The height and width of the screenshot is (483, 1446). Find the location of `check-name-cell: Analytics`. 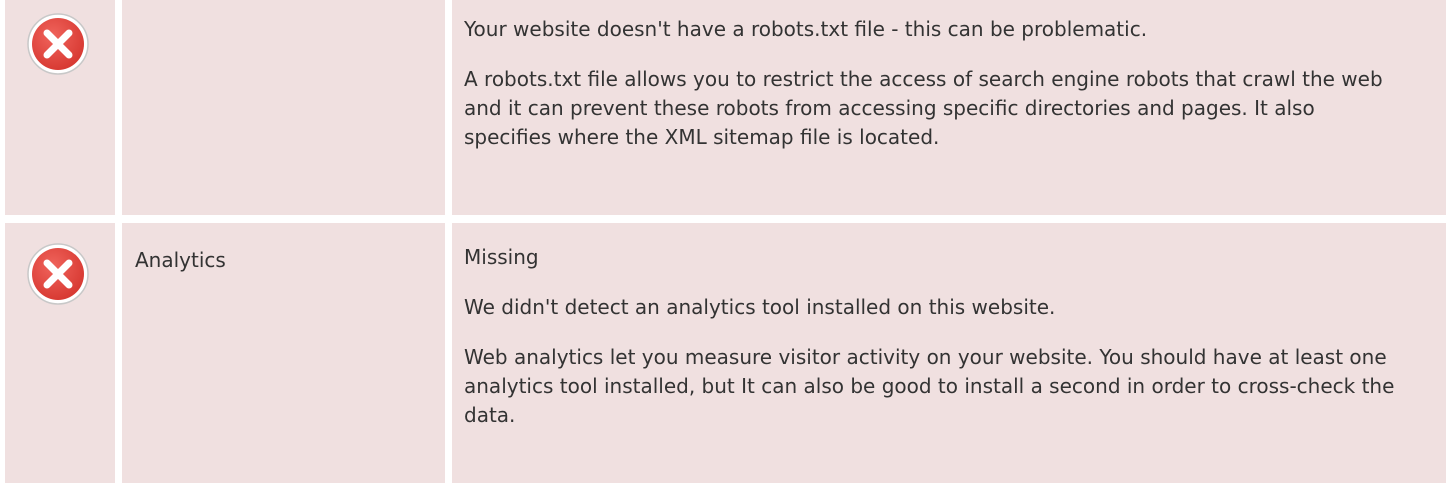

check-name-cell: Analytics is located at coordinates (283, 353).